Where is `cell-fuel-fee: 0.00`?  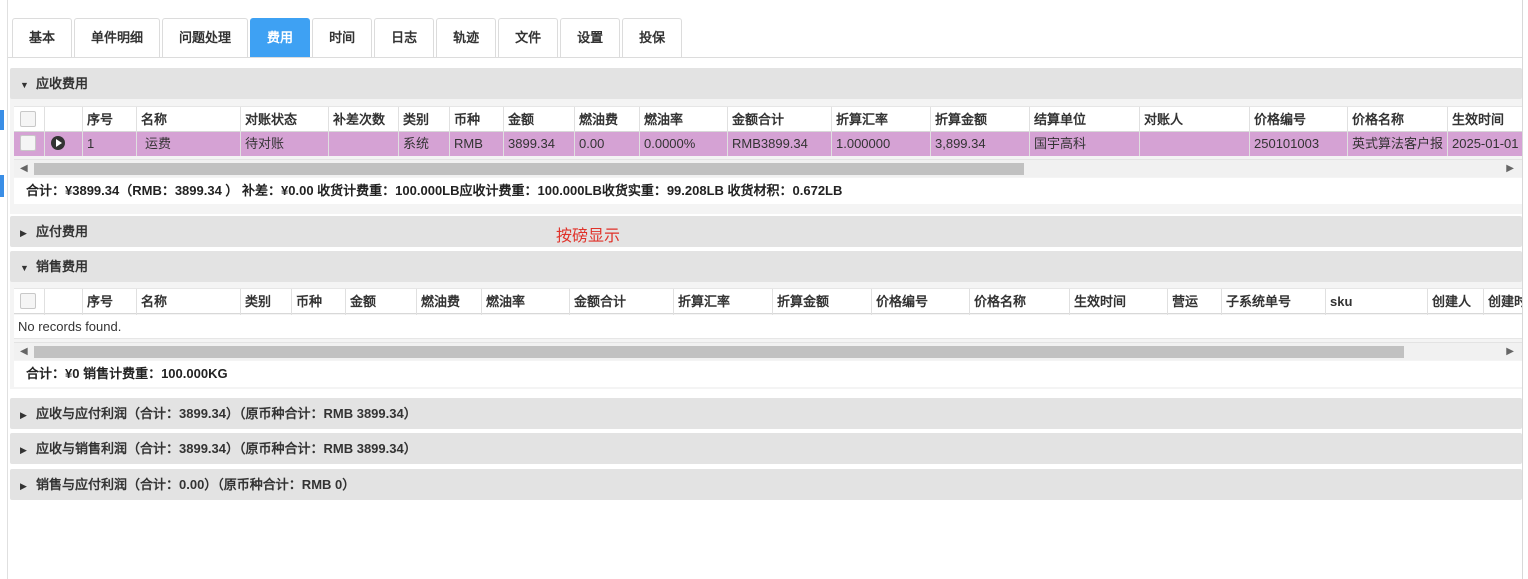
cell-fuel-fee: 0.00 is located at coordinates (607, 144).